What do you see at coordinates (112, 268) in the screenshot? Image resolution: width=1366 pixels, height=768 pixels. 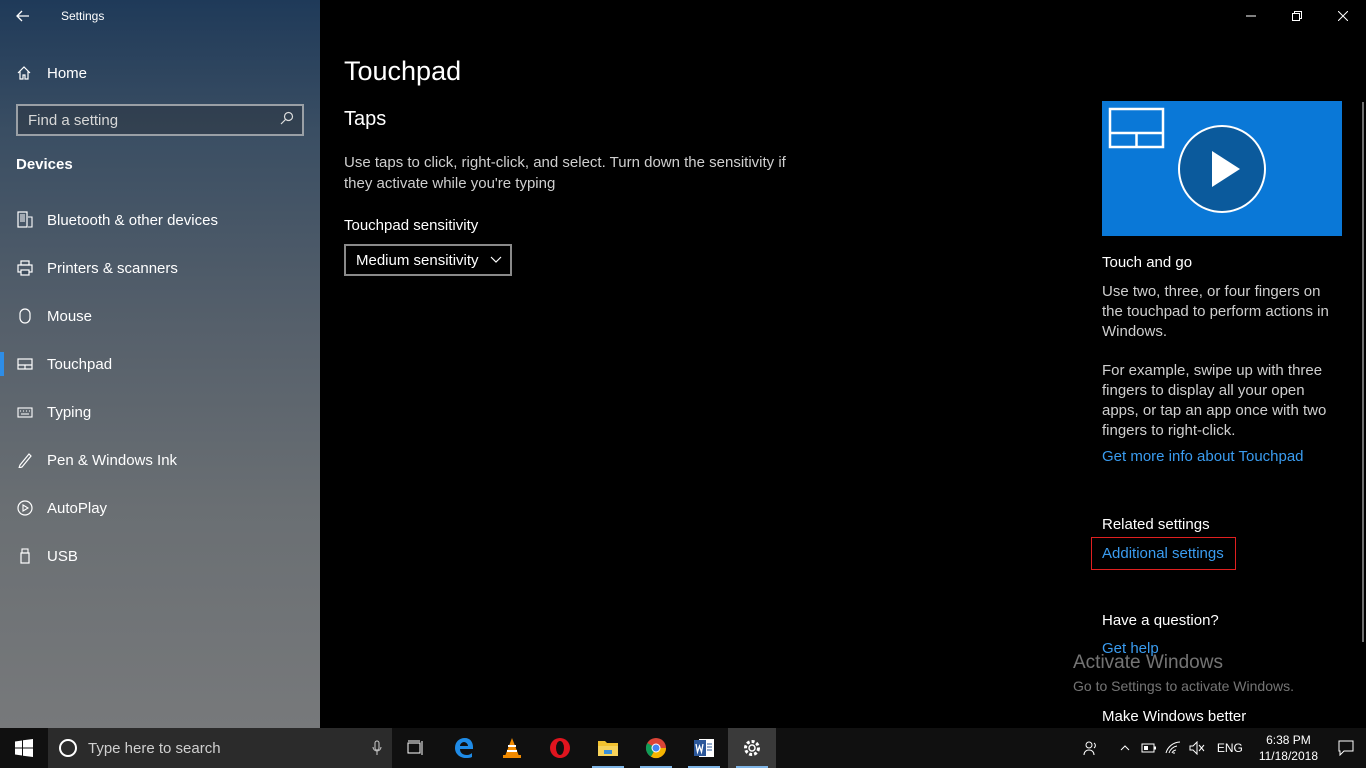 I see `sidebar-item-label: Printers & scanners` at bounding box center [112, 268].